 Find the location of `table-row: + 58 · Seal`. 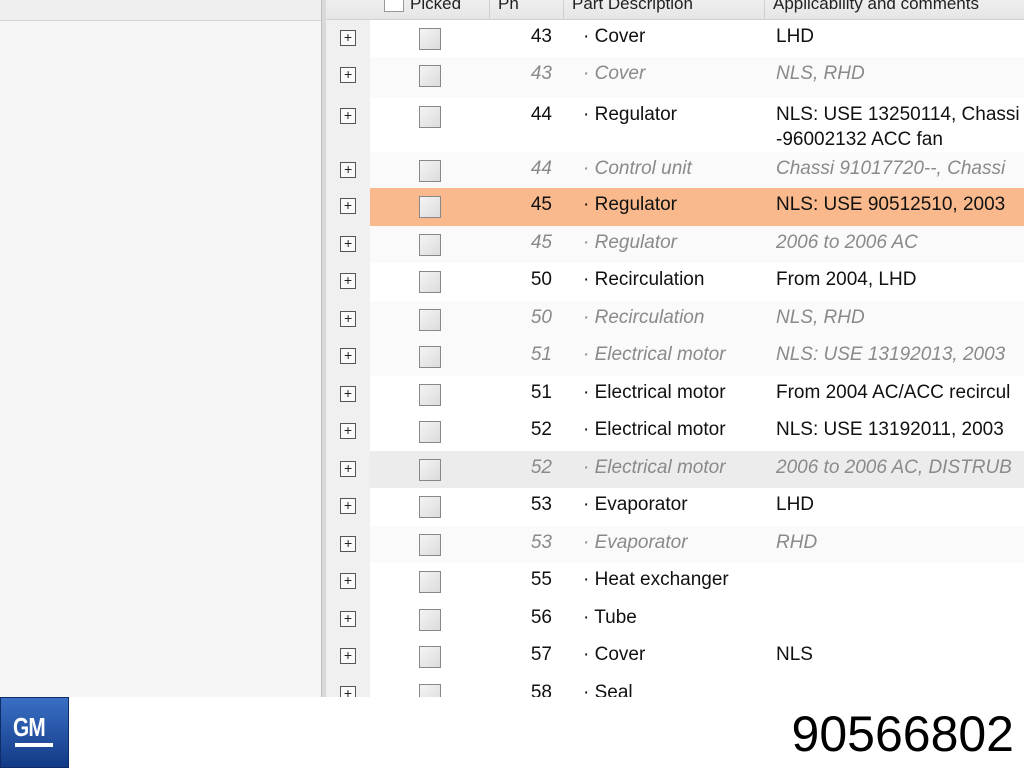

table-row: + 58 · Seal is located at coordinates (675, 686).